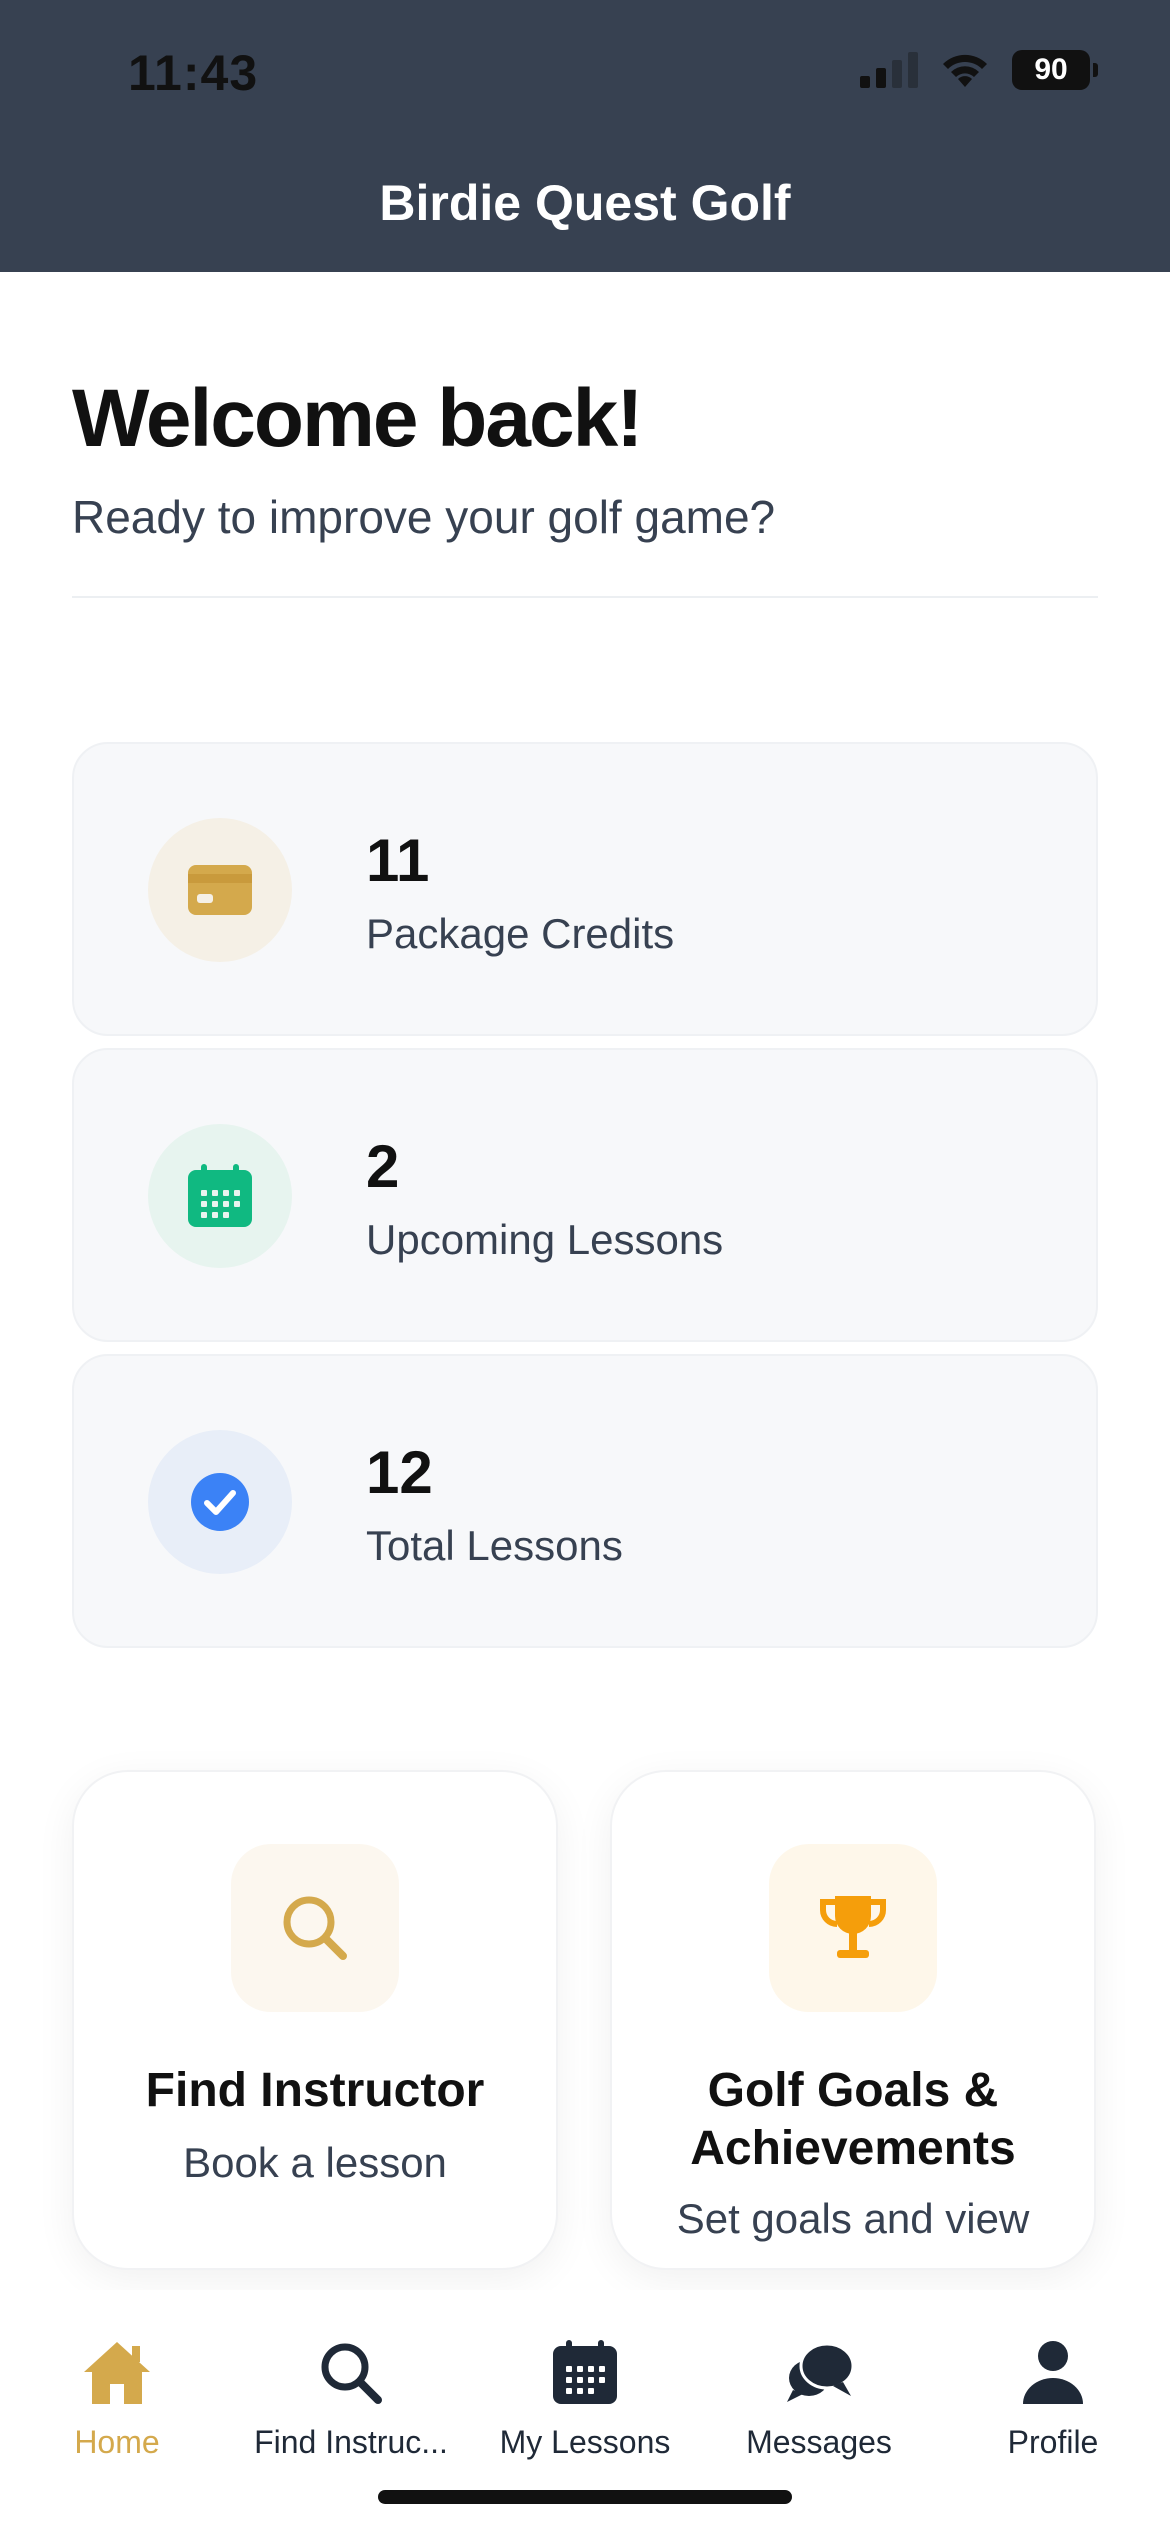  What do you see at coordinates (220, 890) in the screenshot?
I see `credit-card-icon` at bounding box center [220, 890].